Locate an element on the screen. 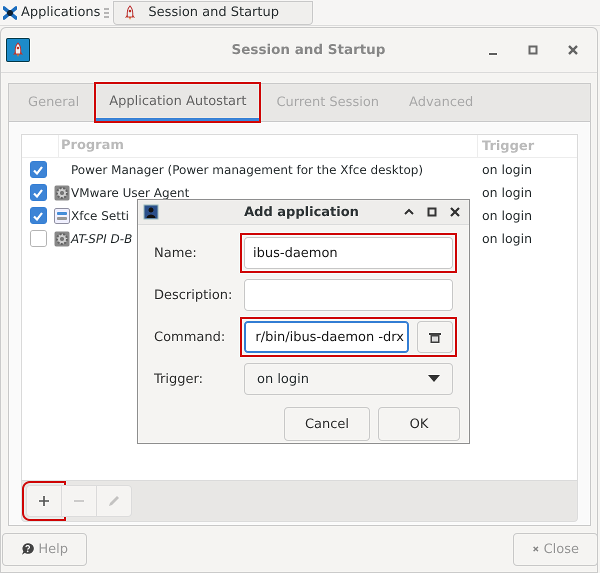 The width and height of the screenshot is (600, 573). plus-icon is located at coordinates (44, 501).